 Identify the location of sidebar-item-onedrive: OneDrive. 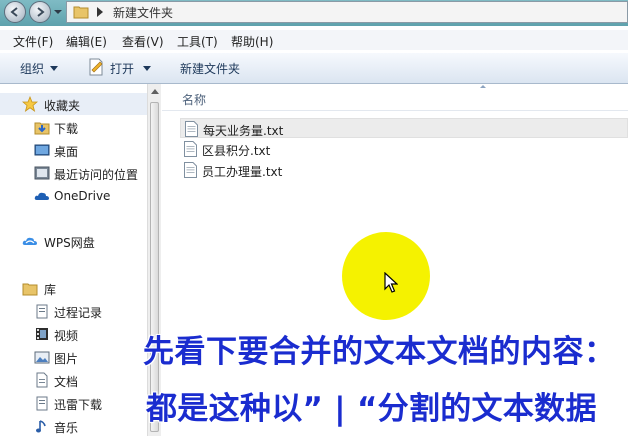
(73, 196).